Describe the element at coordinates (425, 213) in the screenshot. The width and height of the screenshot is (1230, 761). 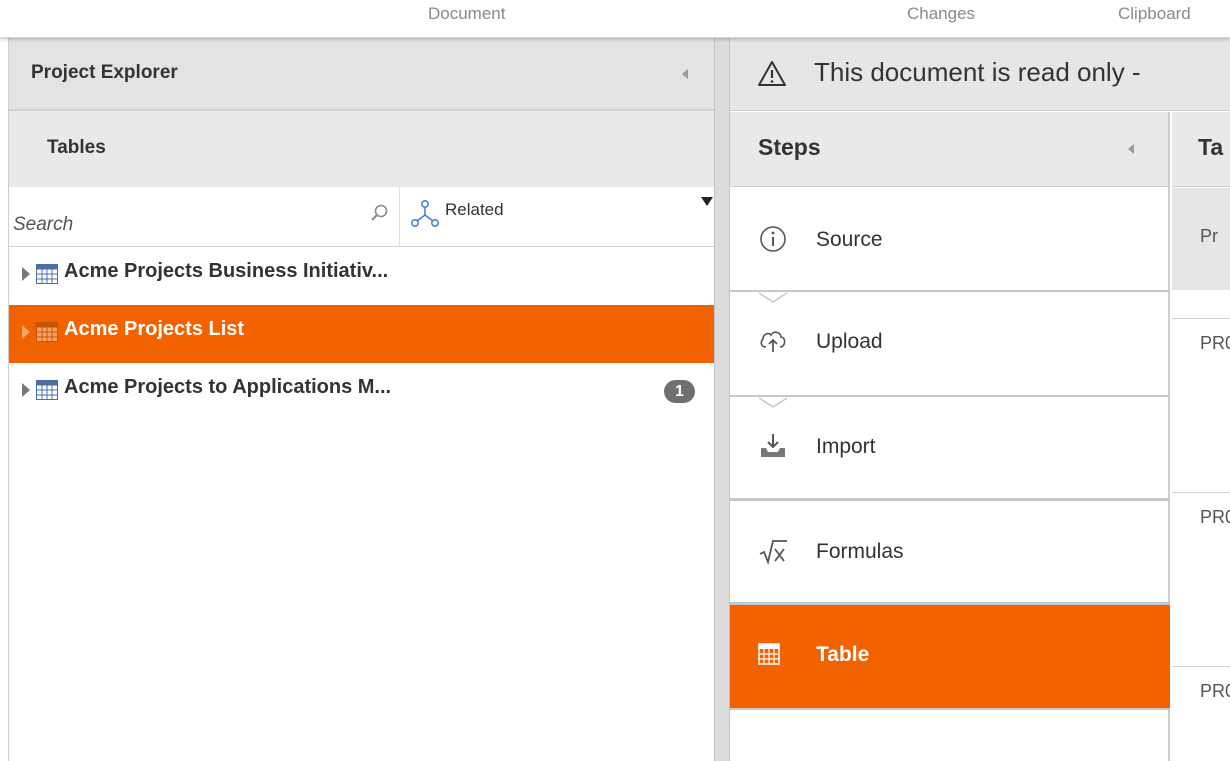
I see `related-hierarchy-icon` at that location.